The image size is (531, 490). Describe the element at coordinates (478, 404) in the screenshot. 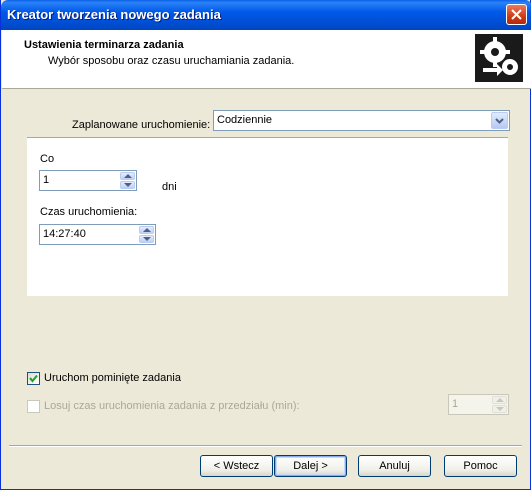

I see `random-delay-spinner: 1` at that location.